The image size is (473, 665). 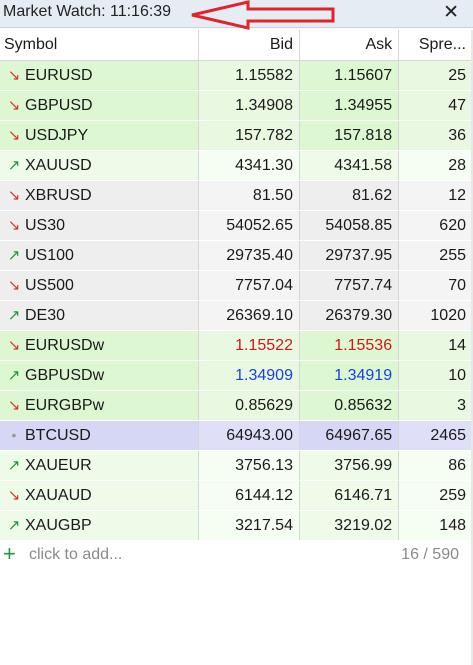 What do you see at coordinates (99, 105) in the screenshot?
I see `symbol-cell: ↘ GBPUSD` at bounding box center [99, 105].